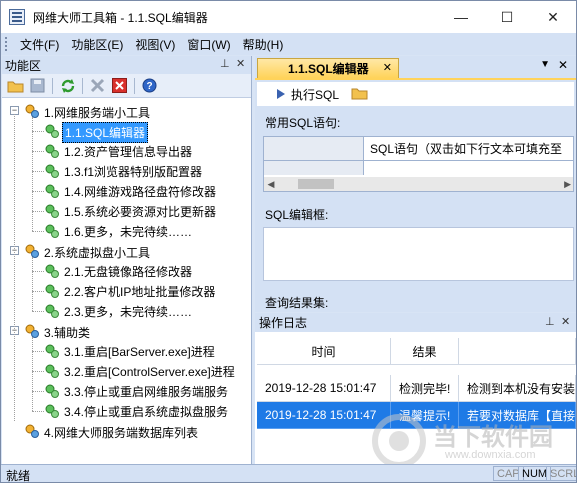 This screenshot has width=577, height=483. Describe the element at coordinates (399, 441) in the screenshot. I see `watermark-logo-icon` at that location.